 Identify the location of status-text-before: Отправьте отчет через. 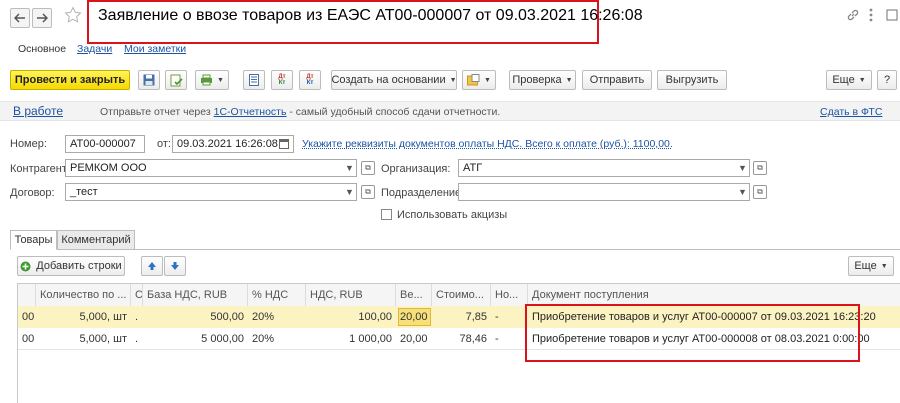
(155, 112).